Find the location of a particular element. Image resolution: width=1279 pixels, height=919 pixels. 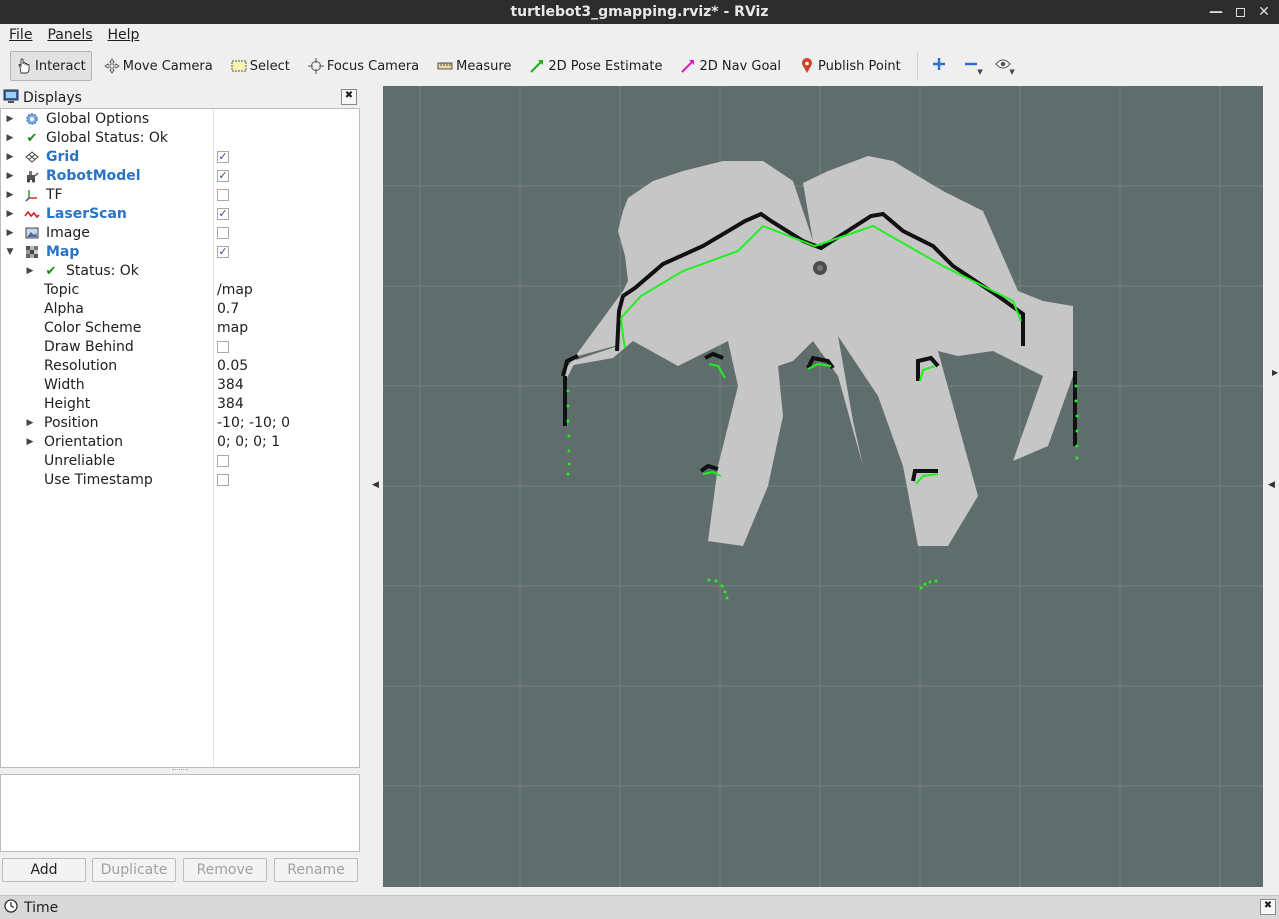

publish-point-tool-button: Publish Point is located at coordinates (850, 66).